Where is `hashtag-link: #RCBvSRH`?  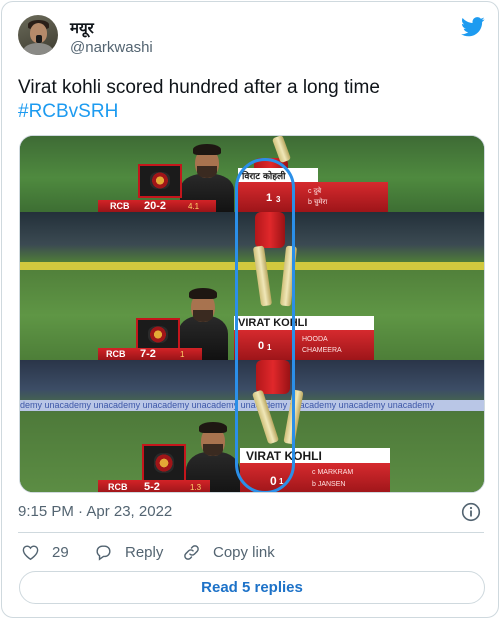 hashtag-link: #RCBvSRH is located at coordinates (253, 112).